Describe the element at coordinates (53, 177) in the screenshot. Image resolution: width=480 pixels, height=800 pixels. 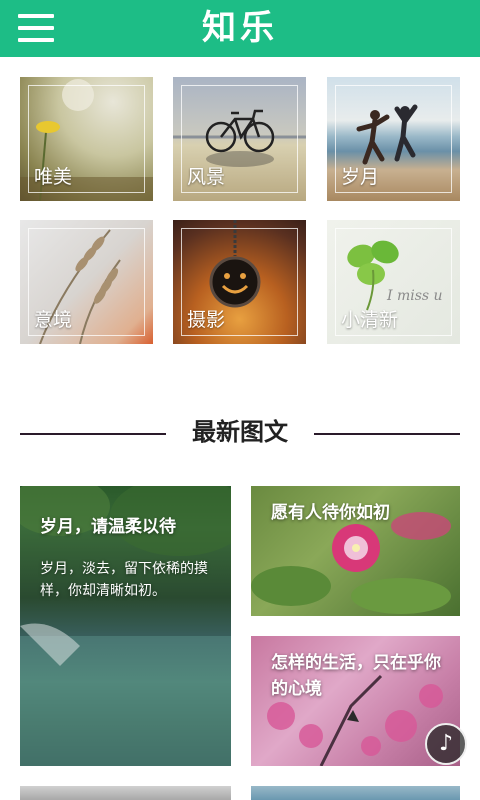
I see `category-label: 唯美` at that location.